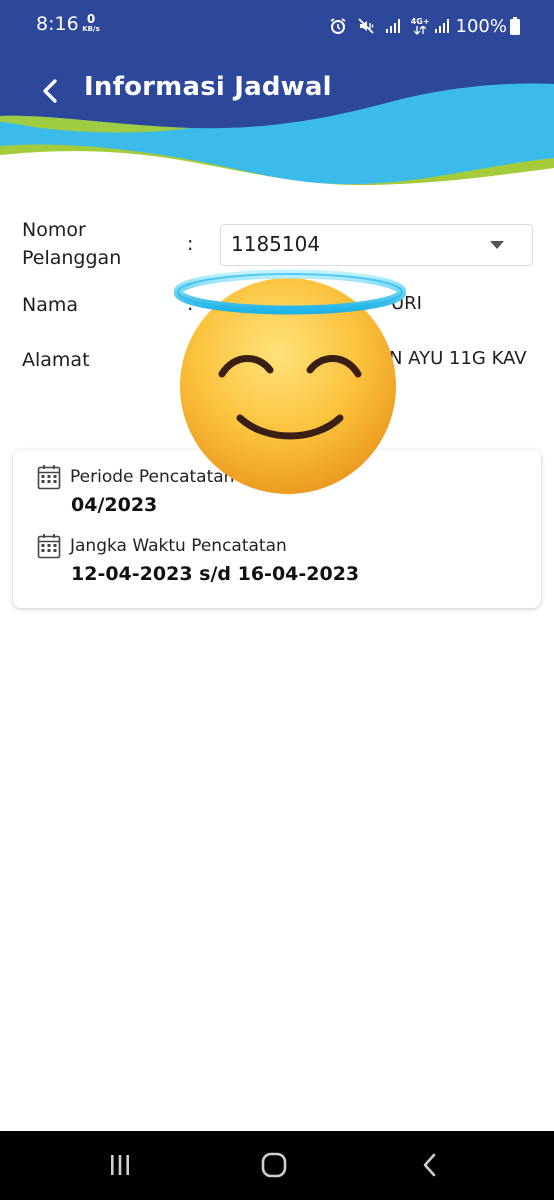 The height and width of the screenshot is (1200, 554). I want to click on recent-apps-button, so click(120, 1165).